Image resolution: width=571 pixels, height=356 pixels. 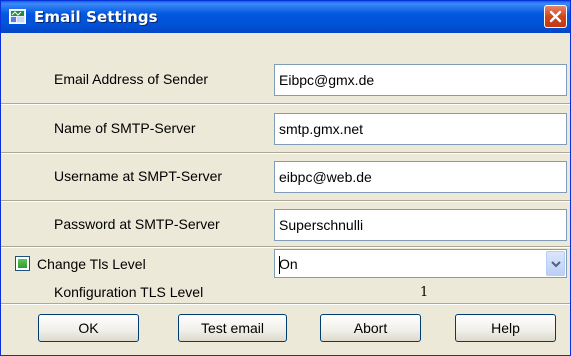 I want to click on abort-button: Abort, so click(x=370, y=328).